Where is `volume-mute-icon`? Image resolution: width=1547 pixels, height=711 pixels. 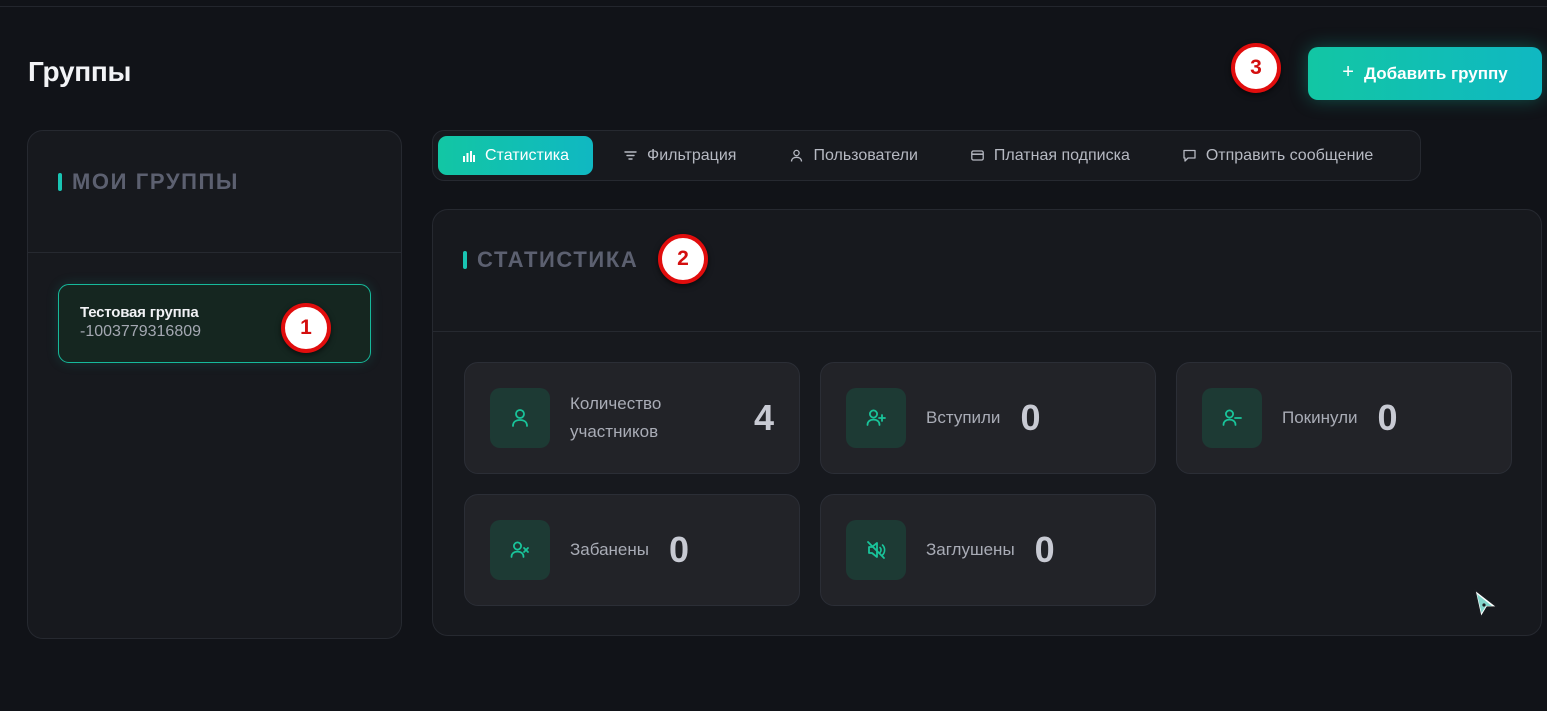
volume-mute-icon is located at coordinates (876, 550).